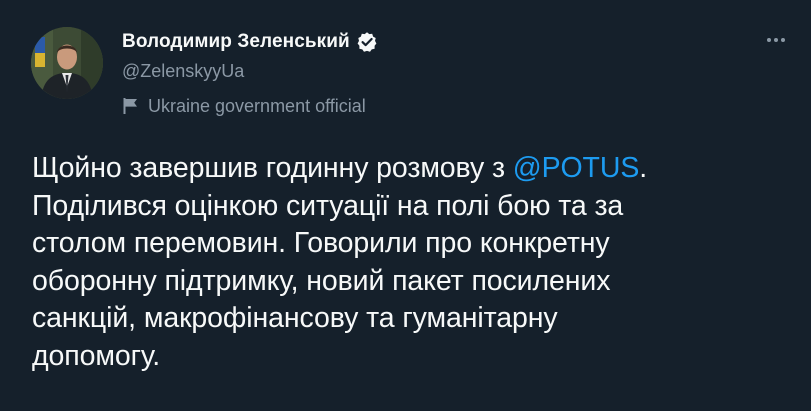 The height and width of the screenshot is (411, 811). Describe the element at coordinates (769, 40) in the screenshot. I see `more-options-icon` at that location.